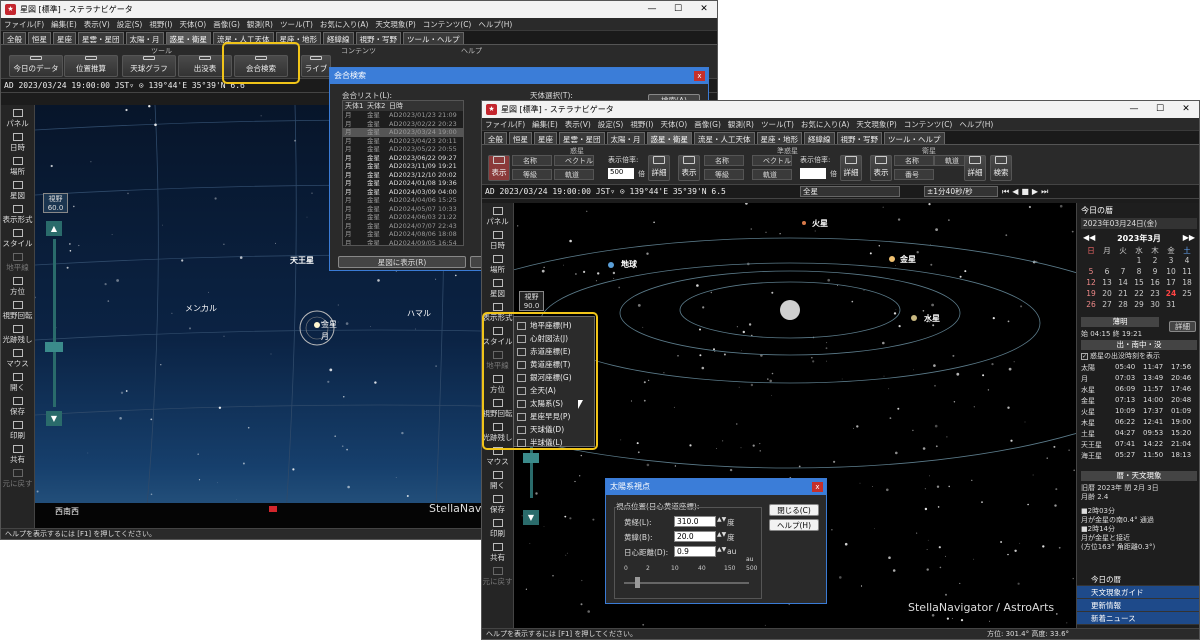 The width and height of the screenshot is (1200, 640). What do you see at coordinates (850, 191) in the screenshot?
I see `sky-select: 全星` at bounding box center [850, 191].